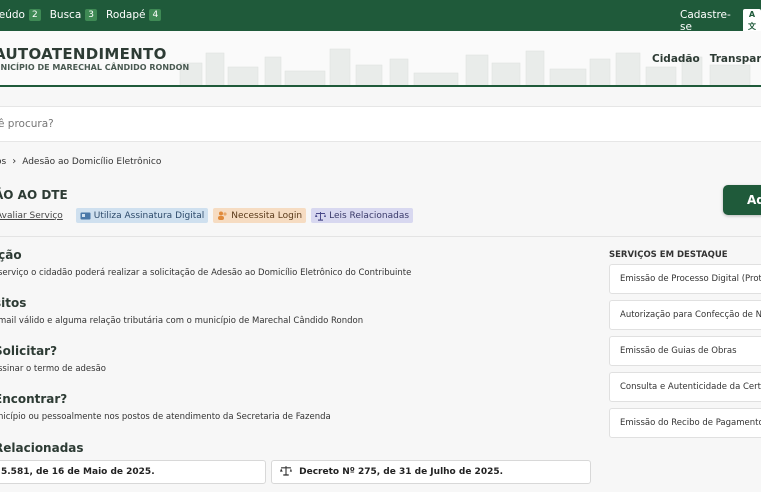 The width and height of the screenshot is (761, 492). Describe the element at coordinates (27, 124) in the screenshot. I see `search-input-placeholder: ê procura?` at that location.